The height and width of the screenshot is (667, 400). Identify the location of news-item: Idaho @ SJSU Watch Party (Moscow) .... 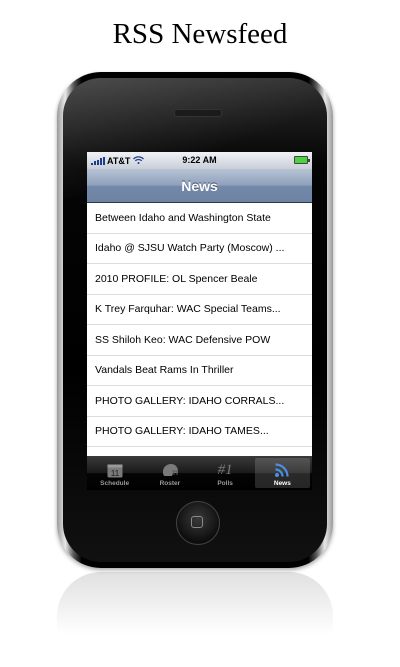
(199, 249).